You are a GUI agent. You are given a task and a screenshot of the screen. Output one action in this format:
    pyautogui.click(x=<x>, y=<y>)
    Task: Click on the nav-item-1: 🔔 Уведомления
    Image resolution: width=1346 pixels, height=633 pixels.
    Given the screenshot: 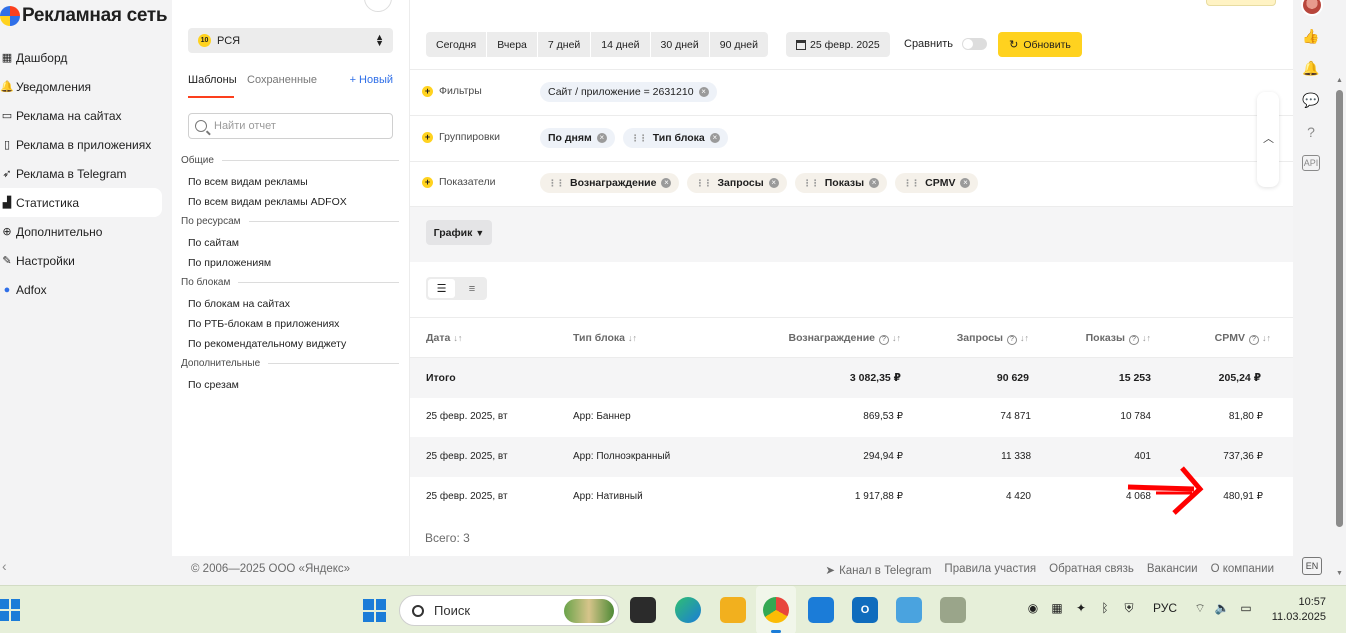 What is the action you would take?
    pyautogui.click(x=86, y=86)
    